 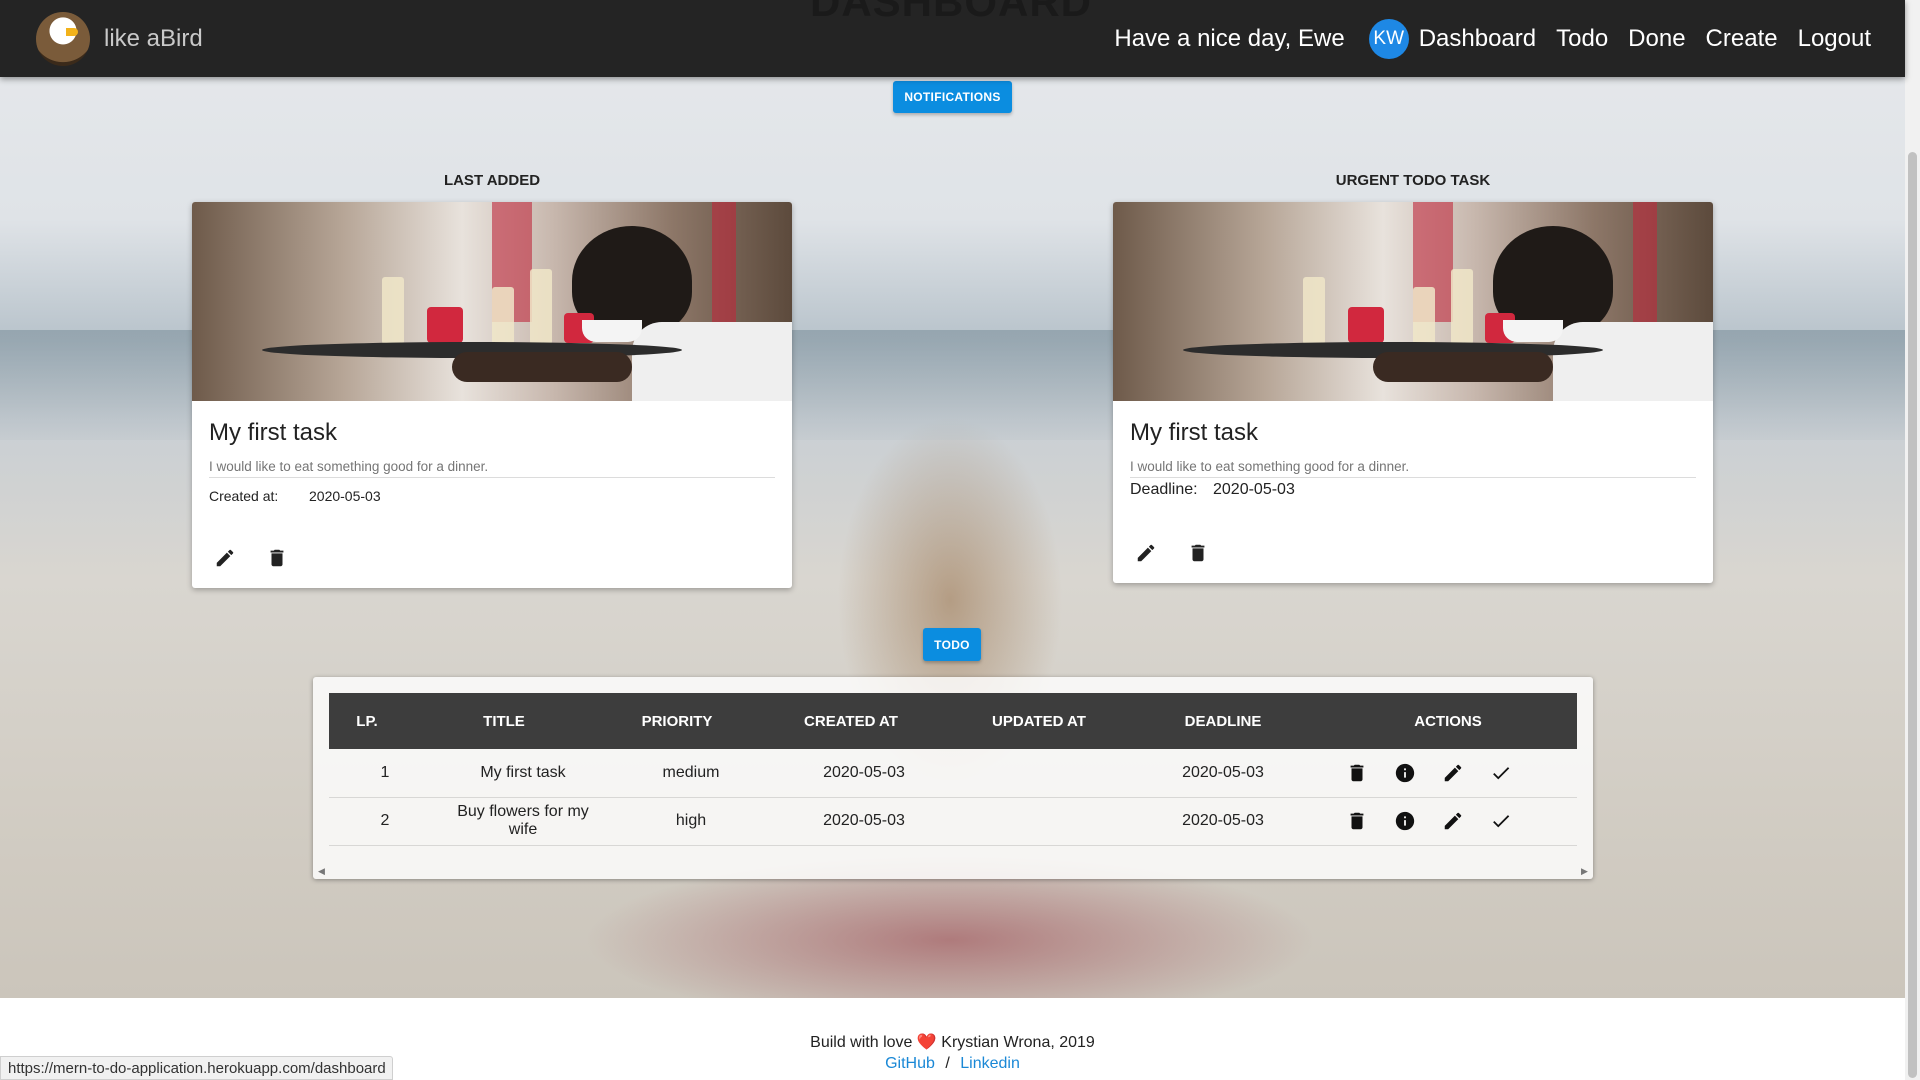 I want to click on heart-icon: ❤️, so click(x=926, y=1042).